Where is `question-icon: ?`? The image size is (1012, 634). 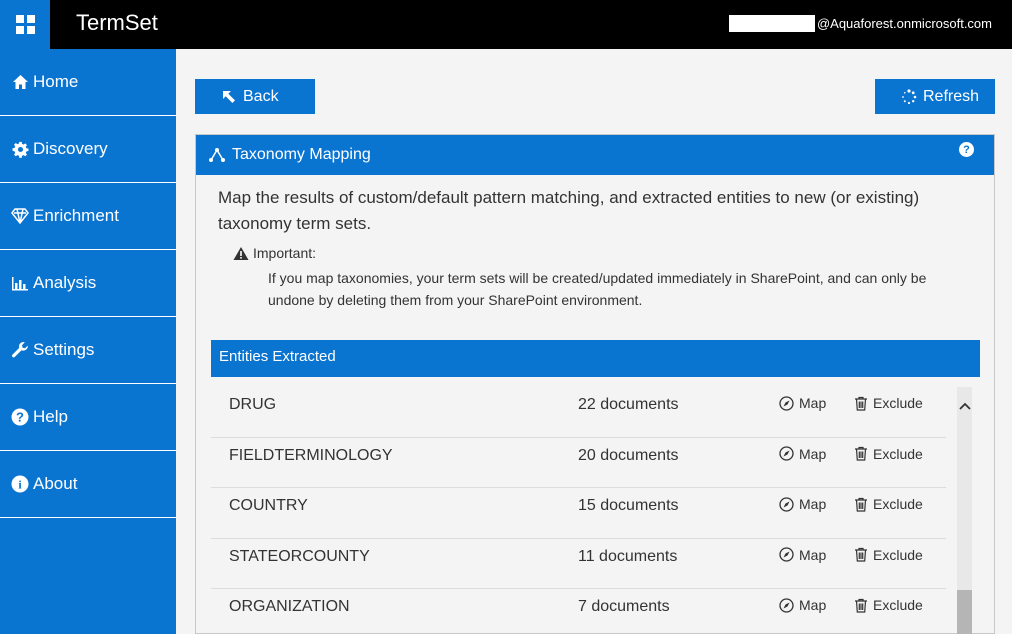 question-icon: ? is located at coordinates (20, 417).